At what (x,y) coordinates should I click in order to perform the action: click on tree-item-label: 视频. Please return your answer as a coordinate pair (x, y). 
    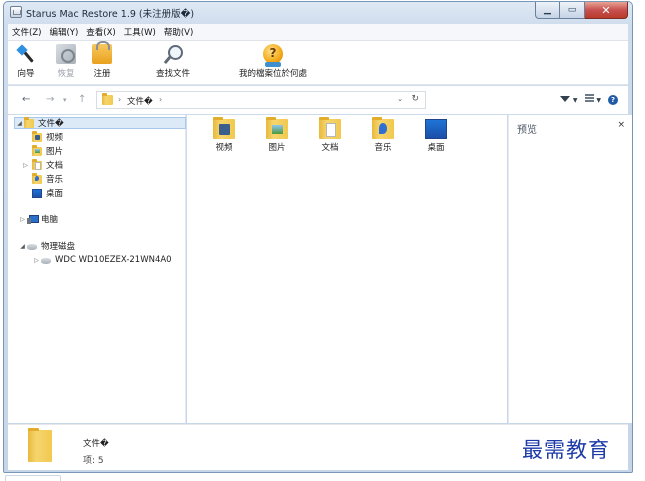
    Looking at the image, I should click on (55, 138).